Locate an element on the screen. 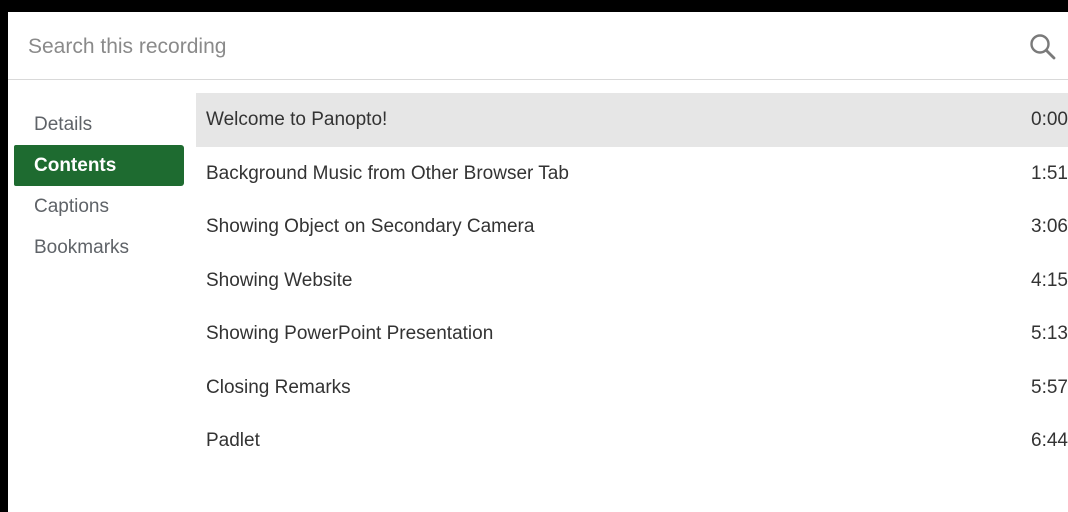  tab-label: Details is located at coordinates (63, 124).